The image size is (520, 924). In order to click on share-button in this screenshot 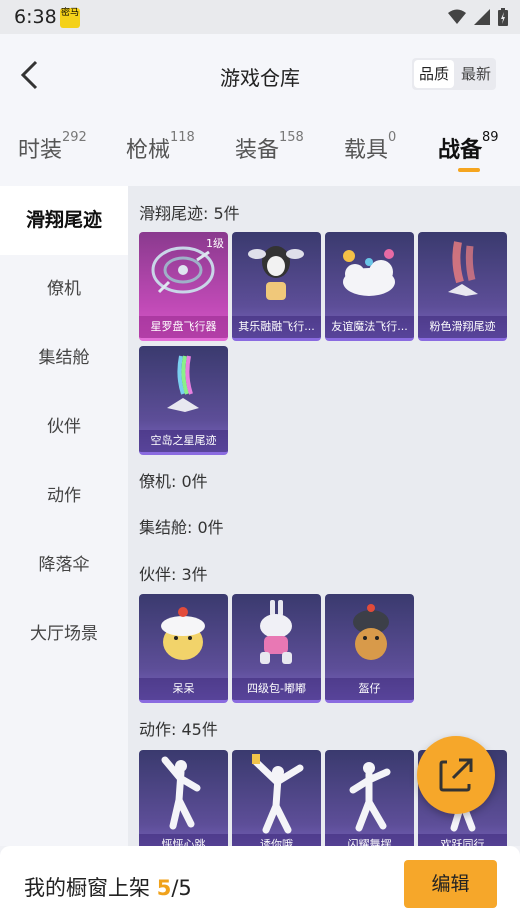, I will do `click(456, 775)`.